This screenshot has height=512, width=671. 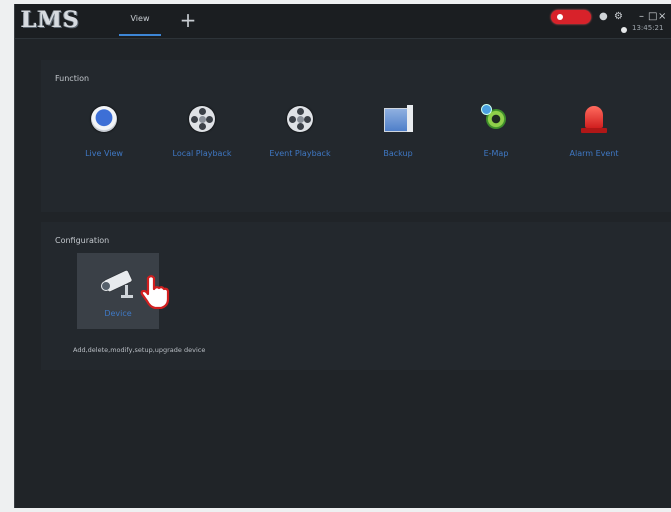 I want to click on hand-cursor-icon, so click(x=155, y=292).